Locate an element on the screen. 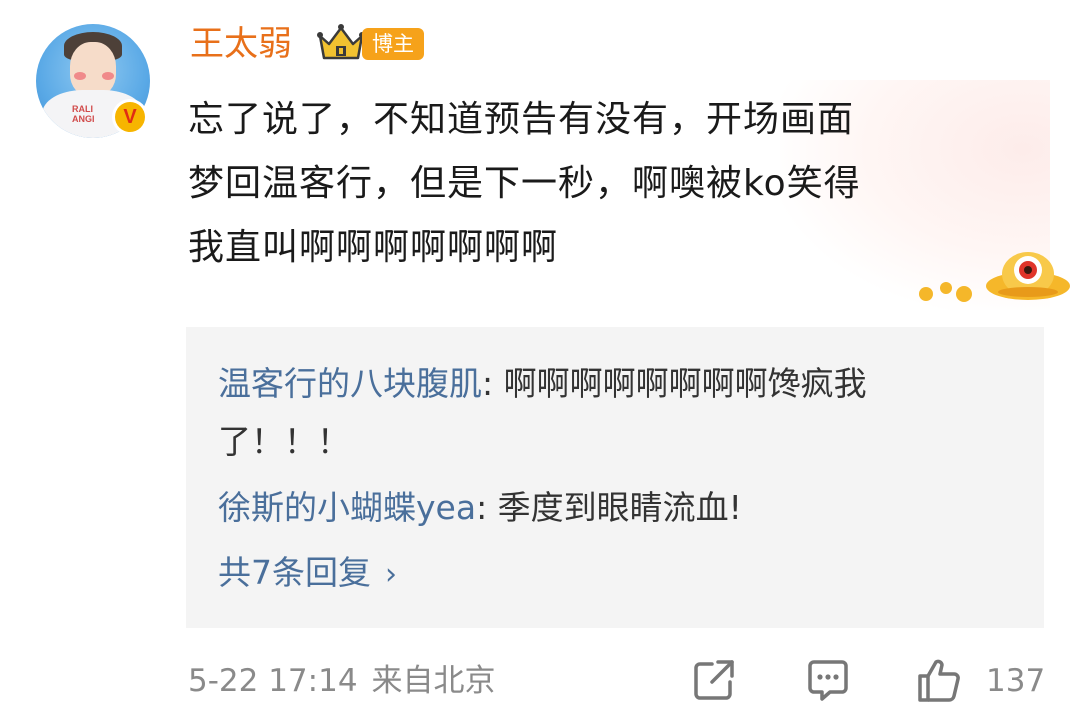  reply-line: 温客行的八块腹肌: 啊啊啊啊啊啊啊啊馋疯我 is located at coordinates (618, 384).